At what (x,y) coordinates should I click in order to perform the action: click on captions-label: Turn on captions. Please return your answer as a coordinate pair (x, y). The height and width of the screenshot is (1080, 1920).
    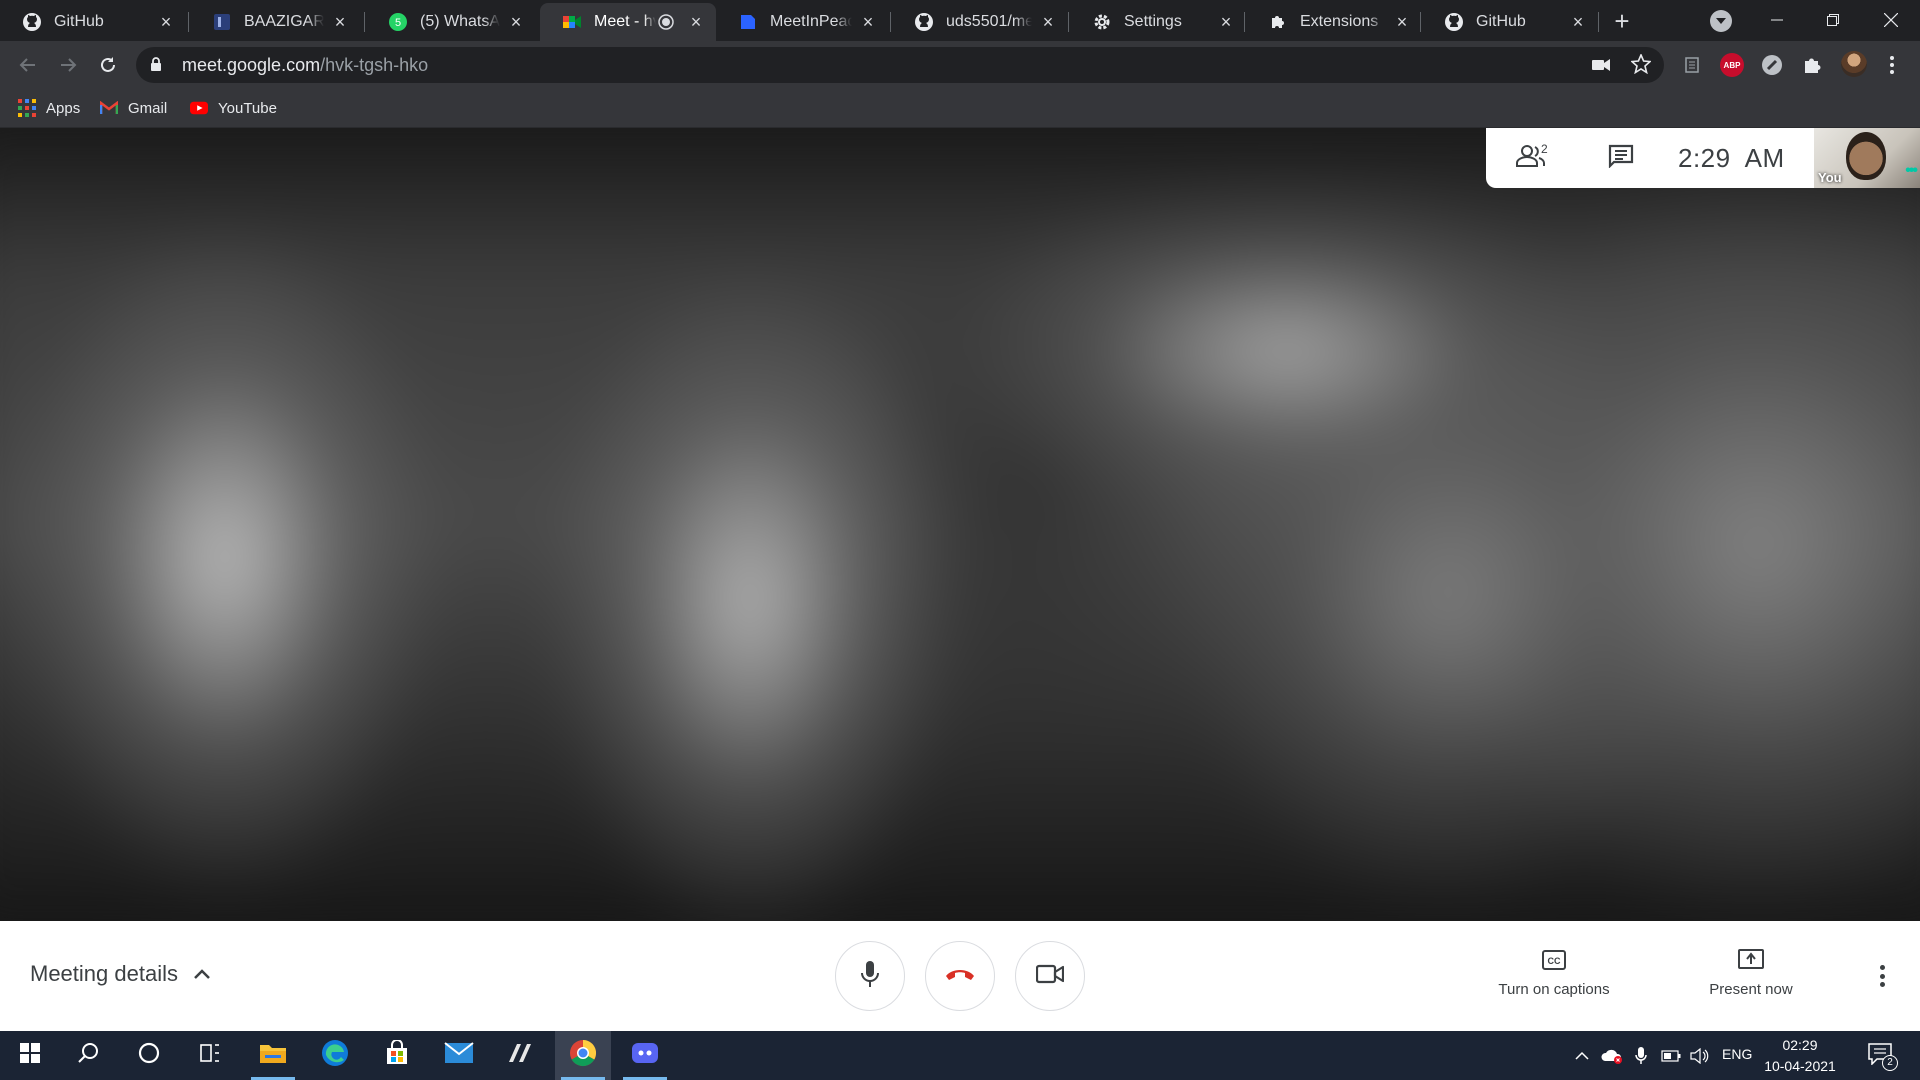
    Looking at the image, I should click on (1554, 989).